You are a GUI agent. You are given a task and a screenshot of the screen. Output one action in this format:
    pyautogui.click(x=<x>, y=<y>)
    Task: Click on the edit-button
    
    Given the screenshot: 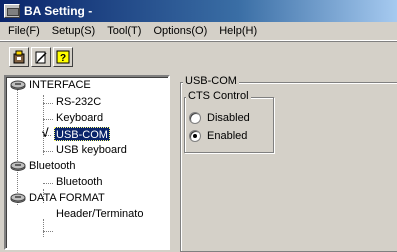 What is the action you would take?
    pyautogui.click(x=41, y=56)
    